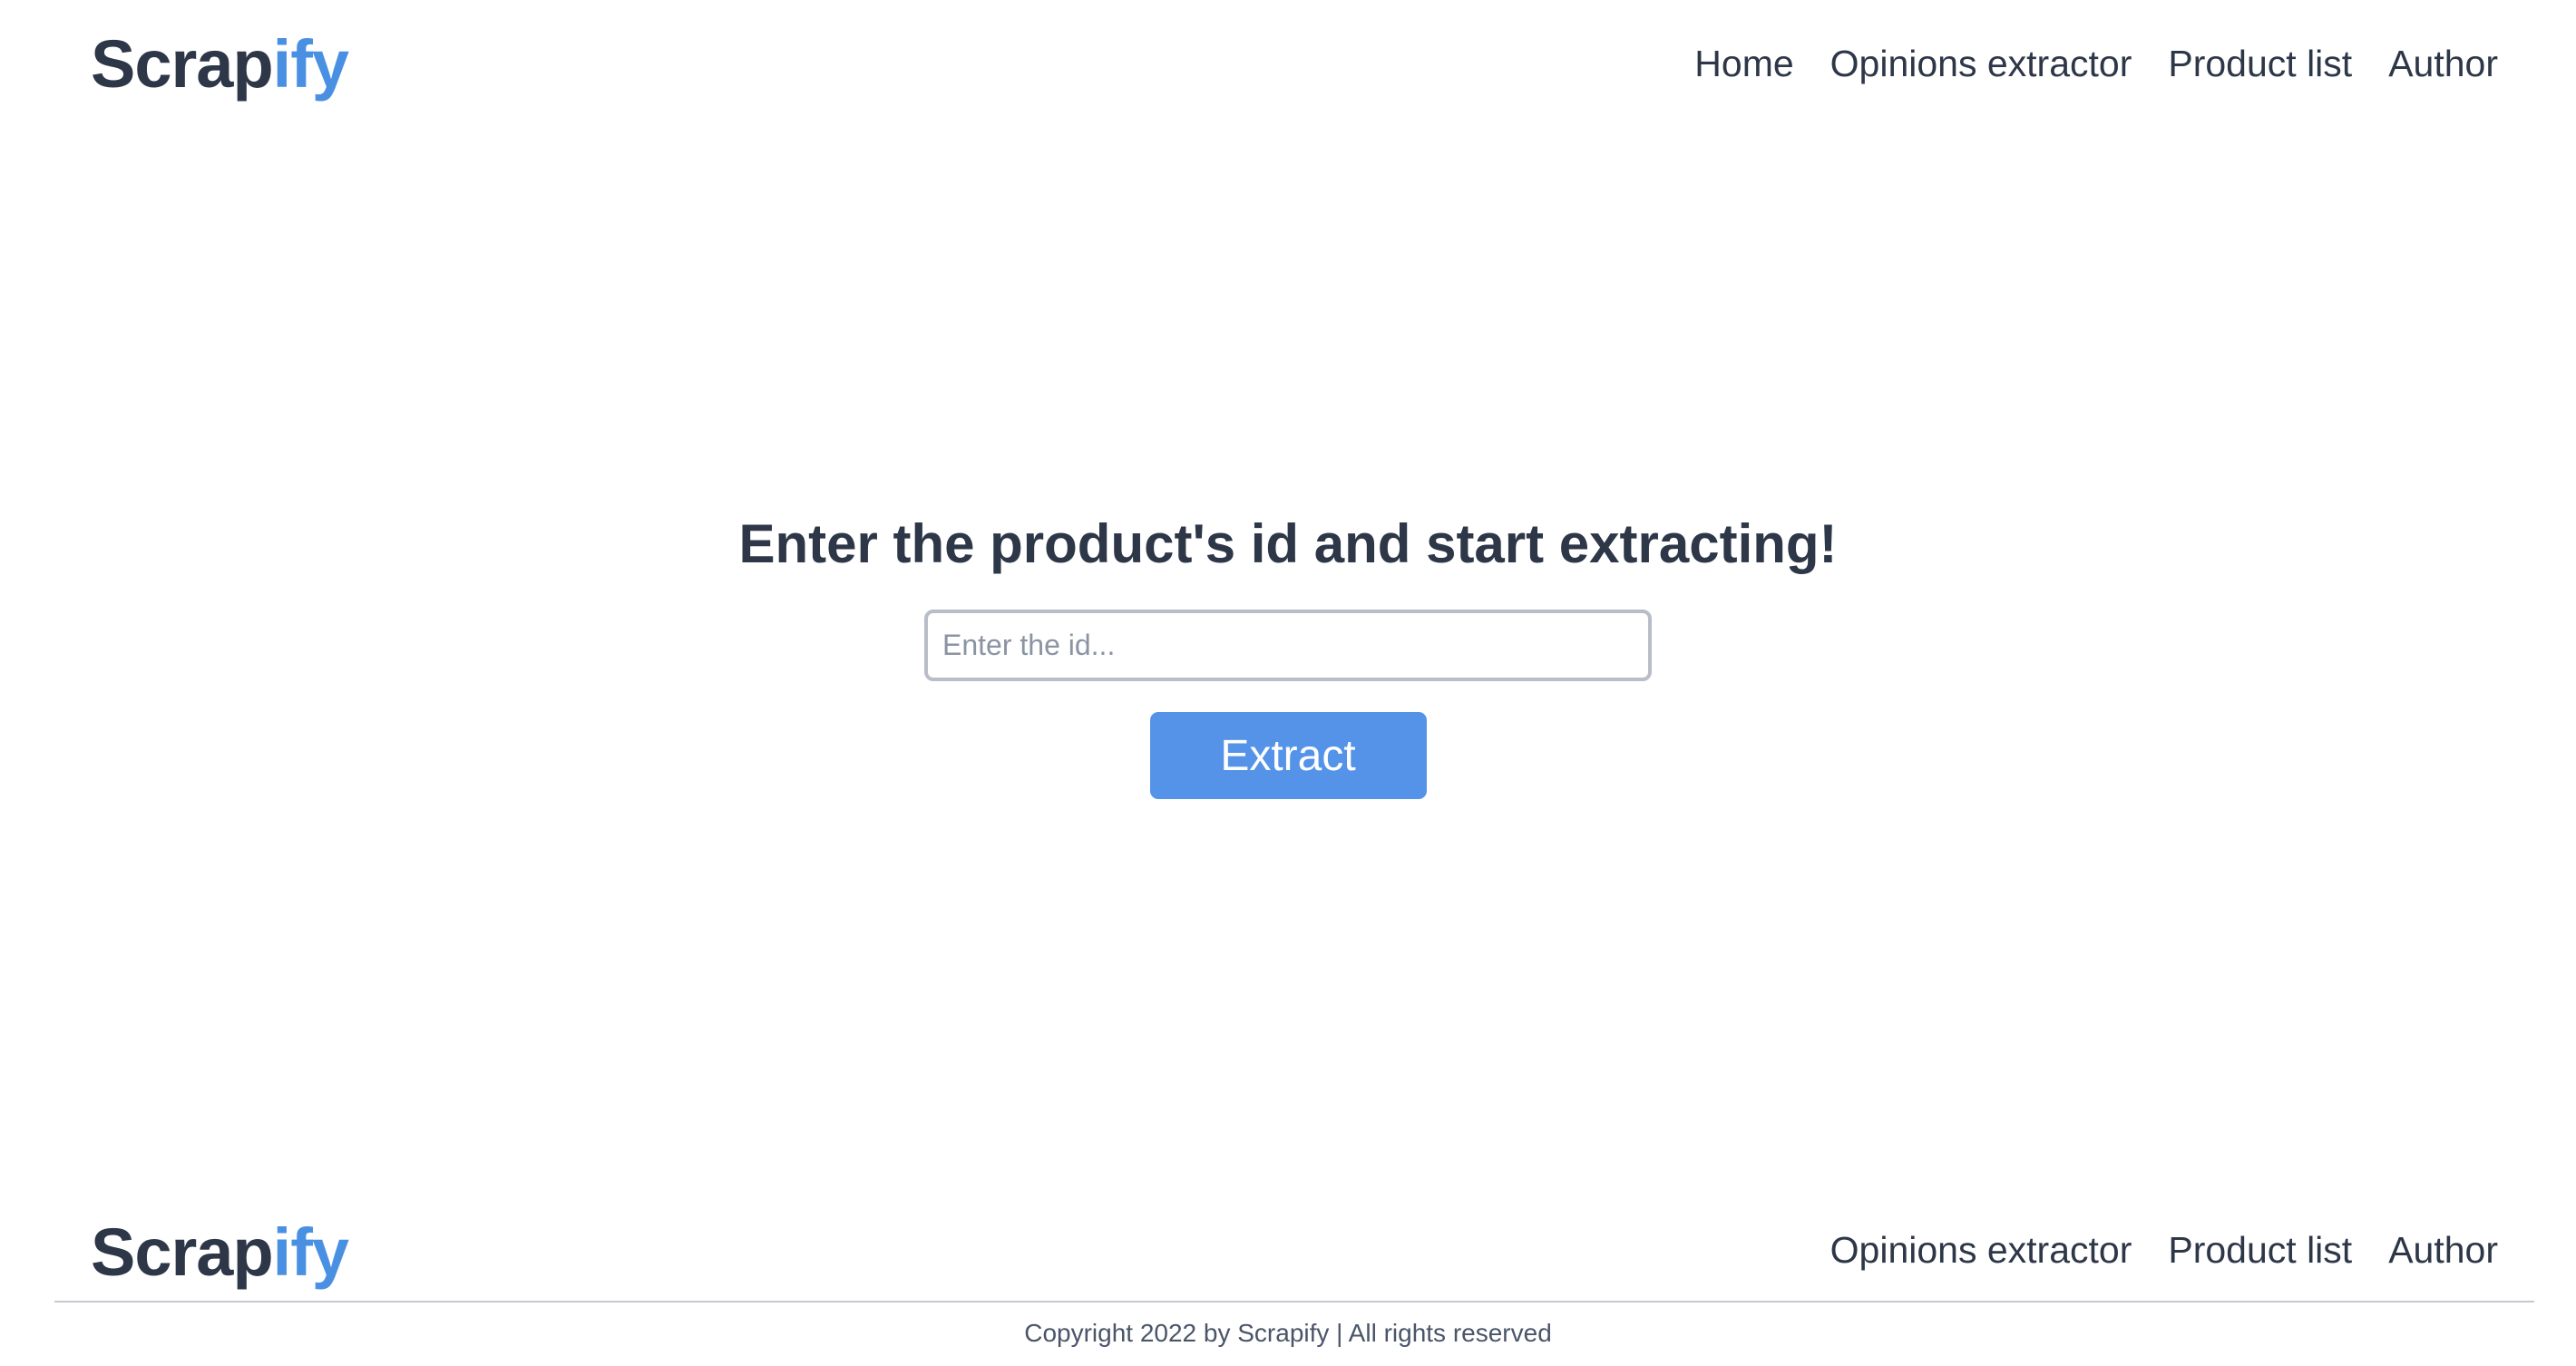  I want to click on footer-nav: Opinions extractor Product list Author, so click(2164, 1250).